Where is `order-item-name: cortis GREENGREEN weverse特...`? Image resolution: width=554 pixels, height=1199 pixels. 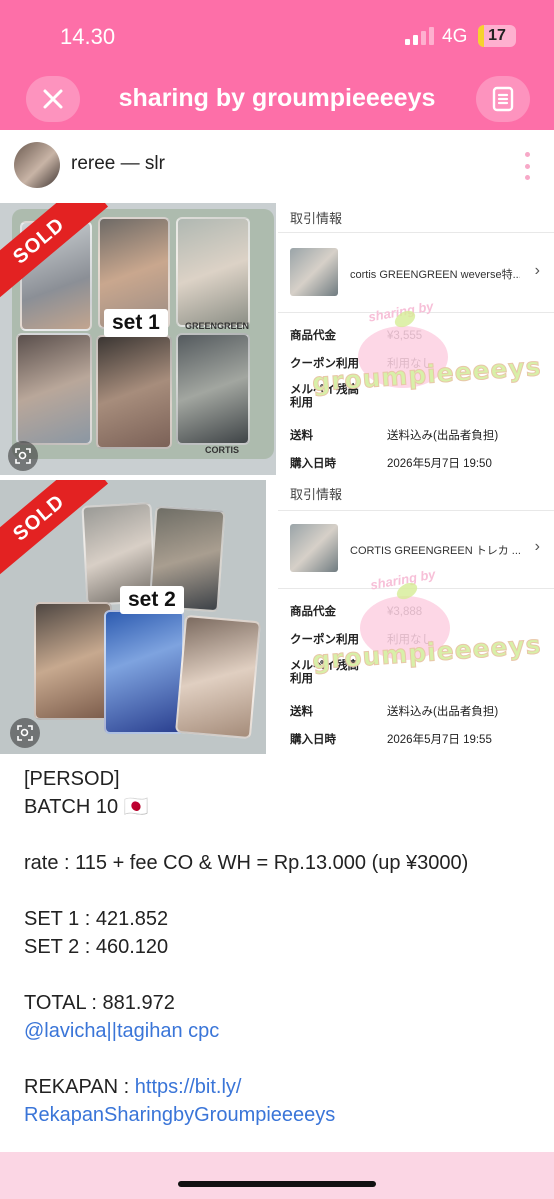 order-item-name: cortis GREENGREEN weverse特... is located at coordinates (435, 274).